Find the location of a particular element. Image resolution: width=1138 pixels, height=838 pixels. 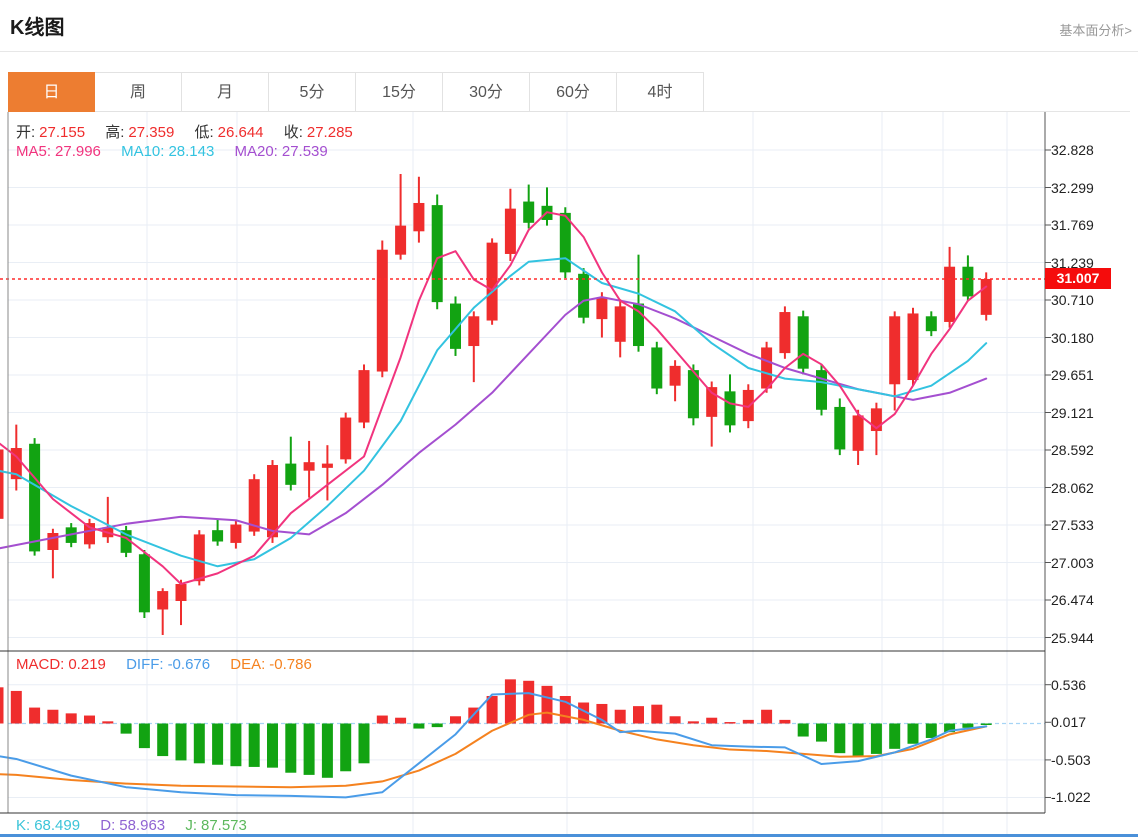

open-label: 开: is located at coordinates (26, 132).